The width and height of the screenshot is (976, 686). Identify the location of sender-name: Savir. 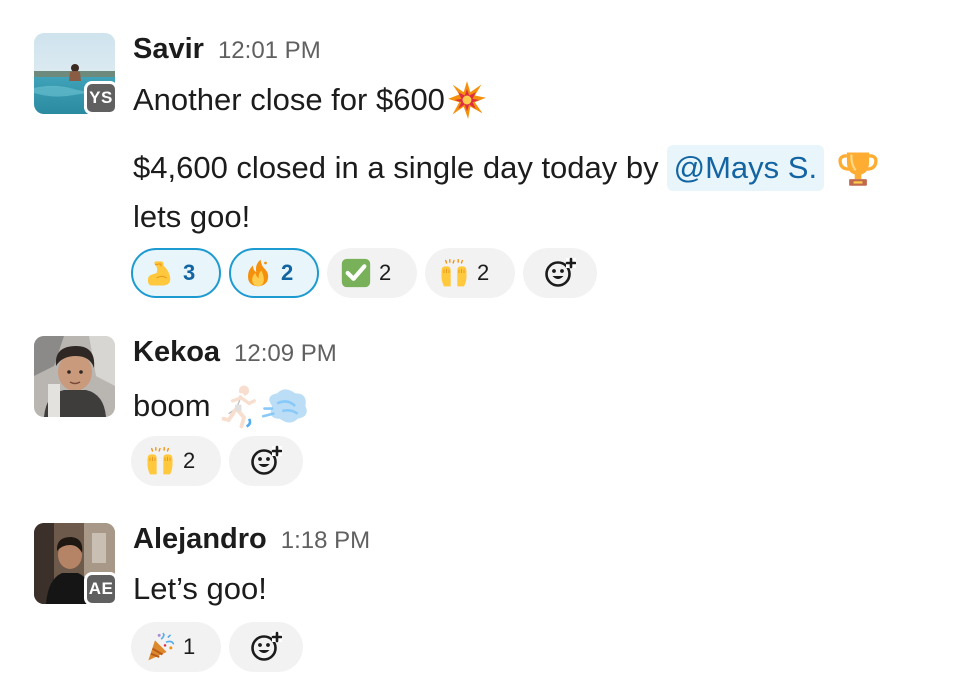
(168, 49).